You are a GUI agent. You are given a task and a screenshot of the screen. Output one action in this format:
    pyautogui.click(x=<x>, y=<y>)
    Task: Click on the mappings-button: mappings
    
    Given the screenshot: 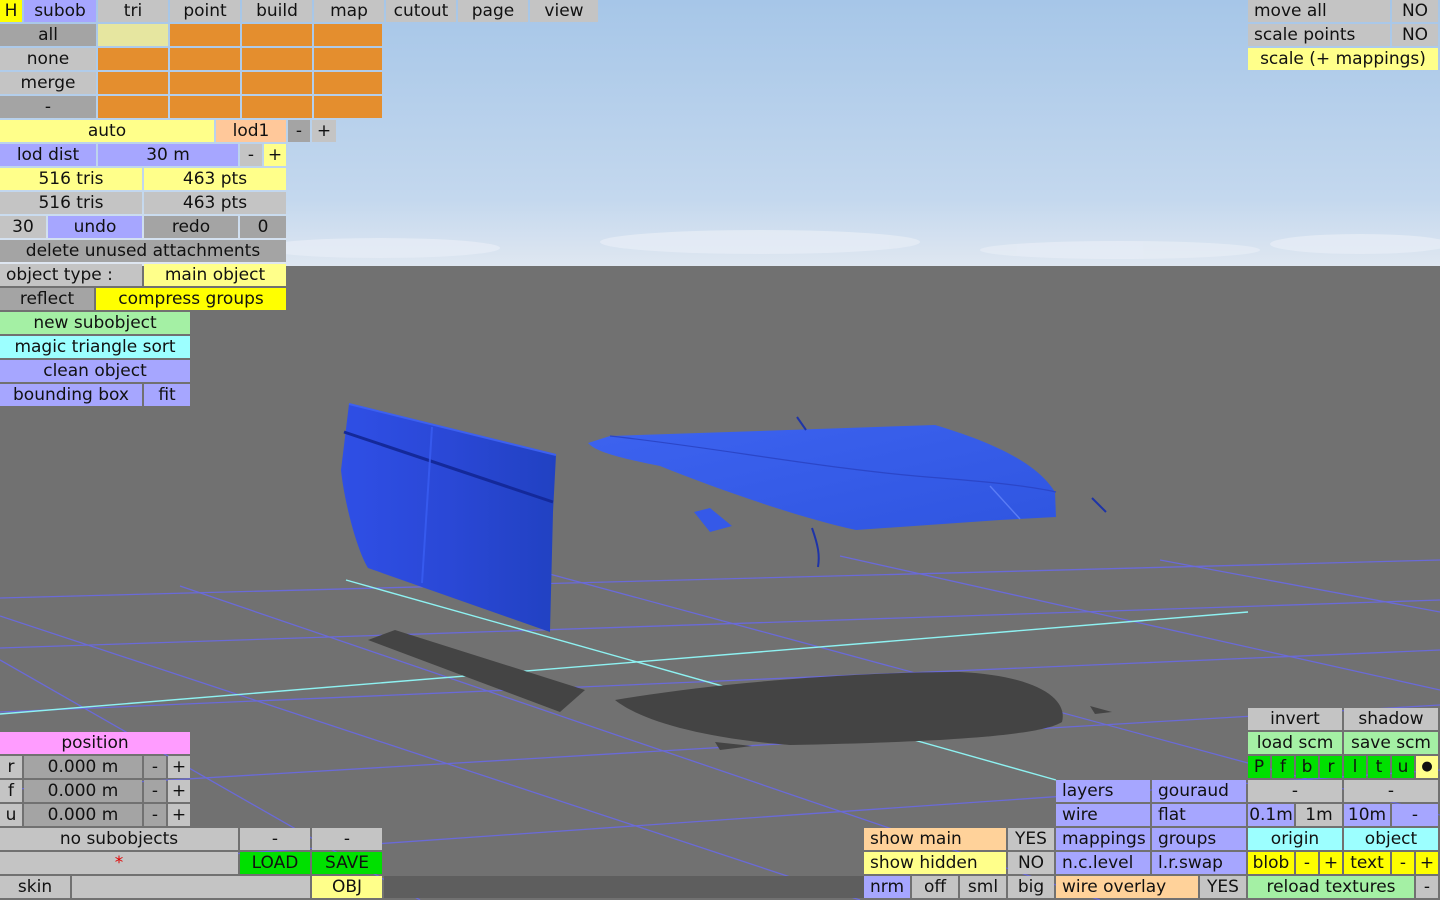 What is the action you would take?
    pyautogui.click(x=1103, y=839)
    